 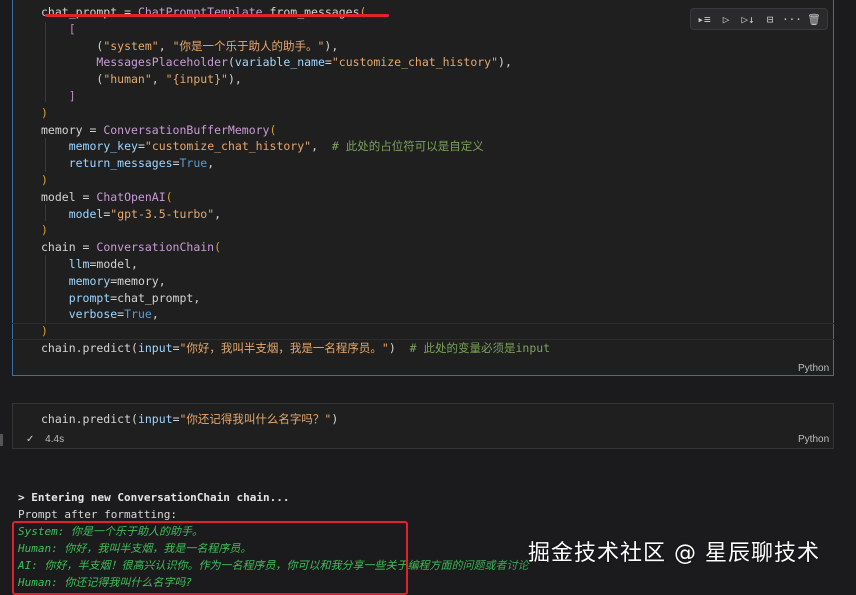 What do you see at coordinates (113, 264) in the screenshot?
I see `code-token: =model,` at bounding box center [113, 264].